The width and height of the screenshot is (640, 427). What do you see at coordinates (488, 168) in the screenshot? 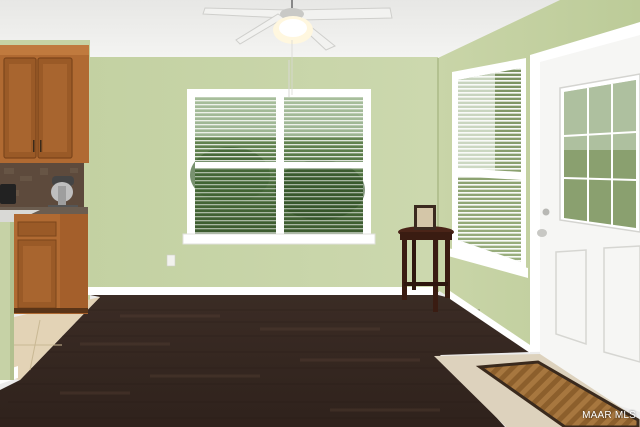
I see `side-window` at bounding box center [488, 168].